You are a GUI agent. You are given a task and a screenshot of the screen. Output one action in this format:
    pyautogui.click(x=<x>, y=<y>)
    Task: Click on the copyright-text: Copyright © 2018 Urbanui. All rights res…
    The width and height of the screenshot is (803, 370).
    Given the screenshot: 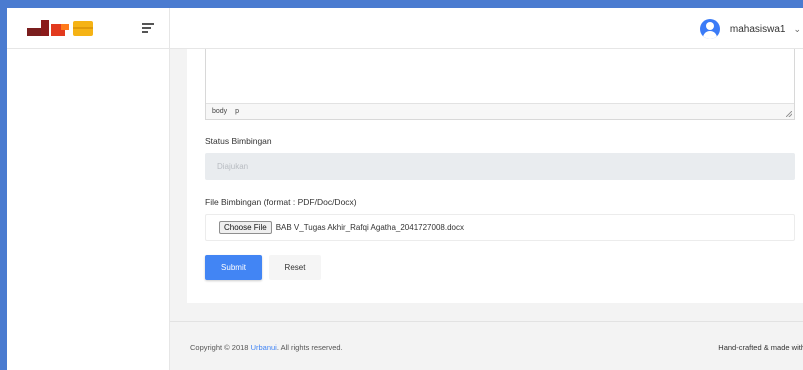 What is the action you would take?
    pyautogui.click(x=266, y=347)
    